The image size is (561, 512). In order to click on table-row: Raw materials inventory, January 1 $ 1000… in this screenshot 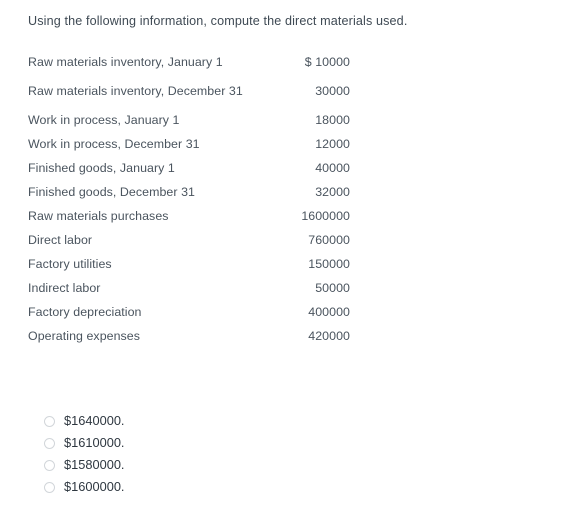, I will do `click(189, 62)`.